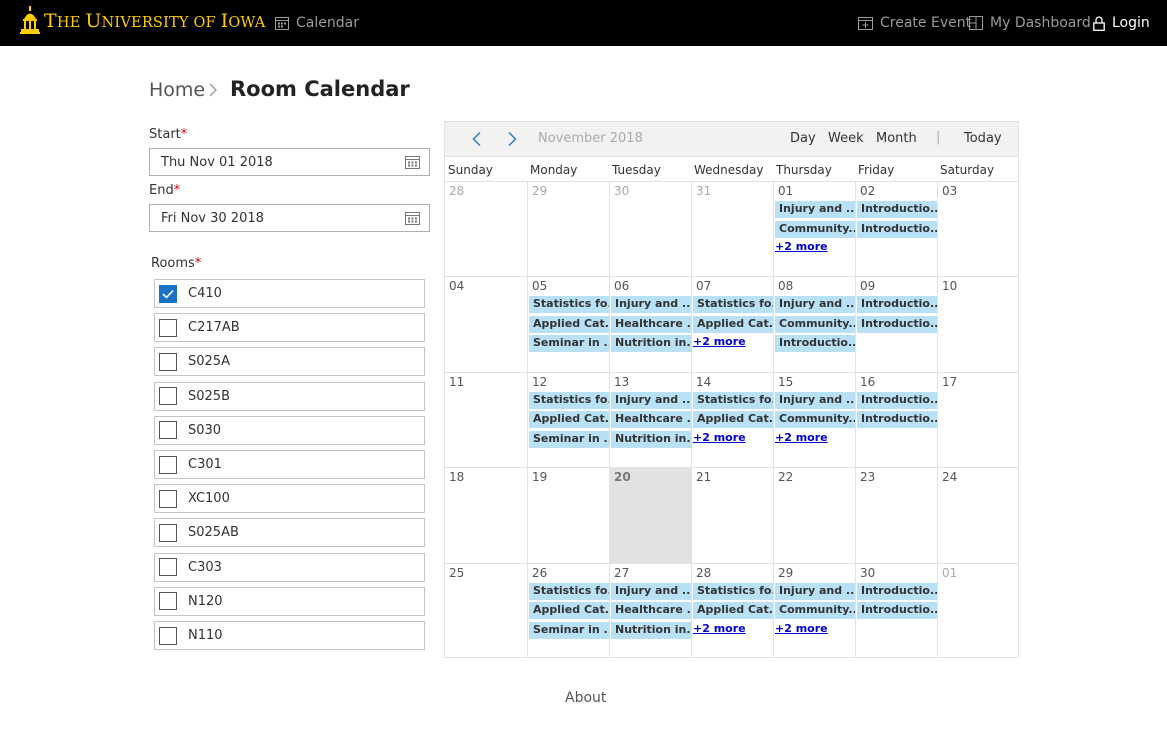 The width and height of the screenshot is (1167, 729). What do you see at coordinates (289, 430) in the screenshot?
I see `room-option: S030` at bounding box center [289, 430].